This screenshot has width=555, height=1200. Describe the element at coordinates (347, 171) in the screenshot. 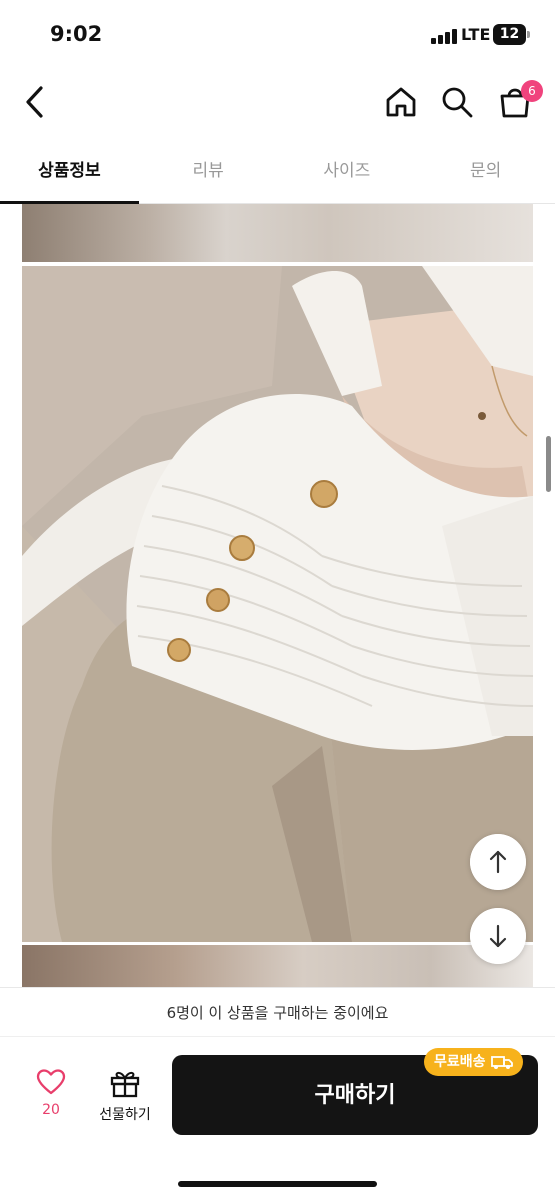

I see `tab-size: 사이즈` at that location.